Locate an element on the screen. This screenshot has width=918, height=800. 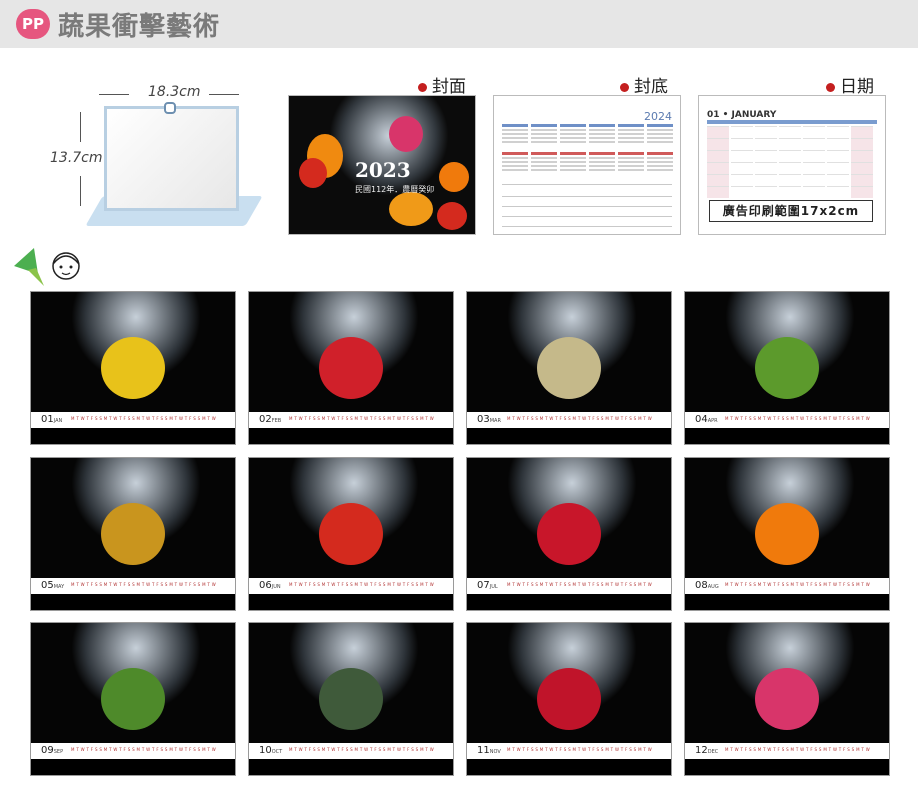
print-range-box: 廣告印刷範圍17x2cm is located at coordinates (791, 211).